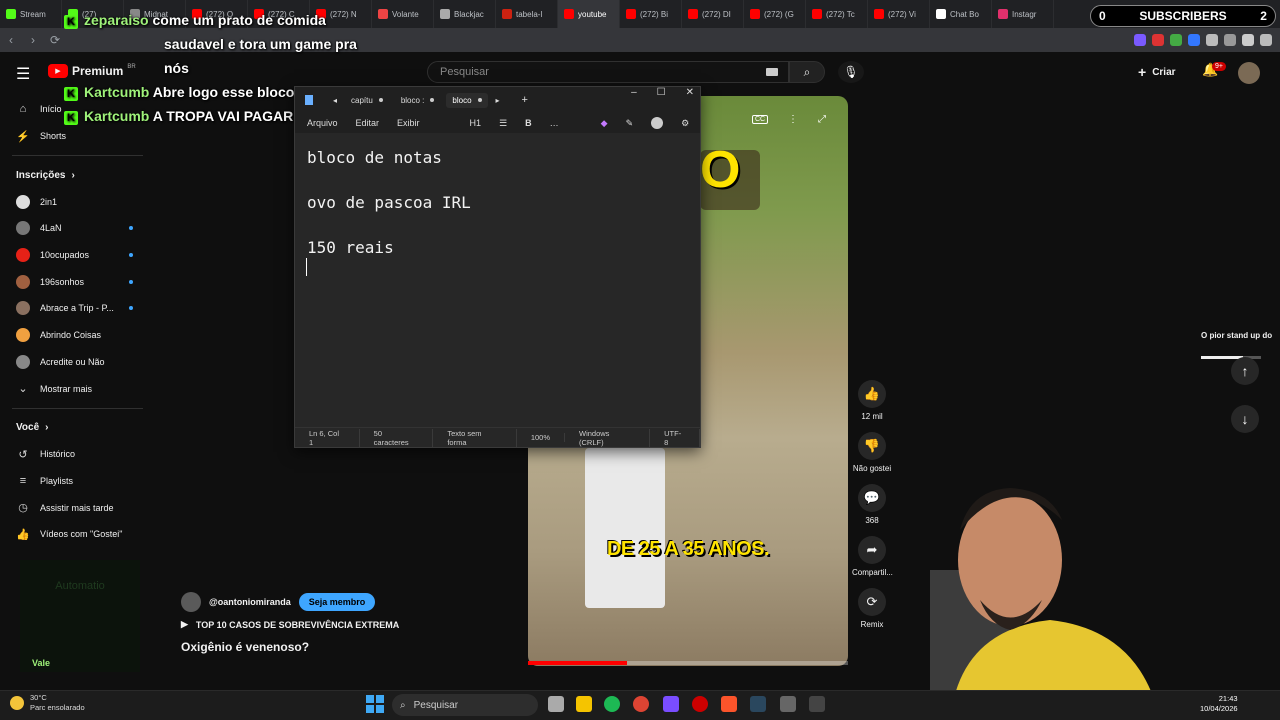 The image size is (1280, 720). What do you see at coordinates (961, 14) in the screenshot?
I see `browser-tab: Chat Bo` at bounding box center [961, 14].